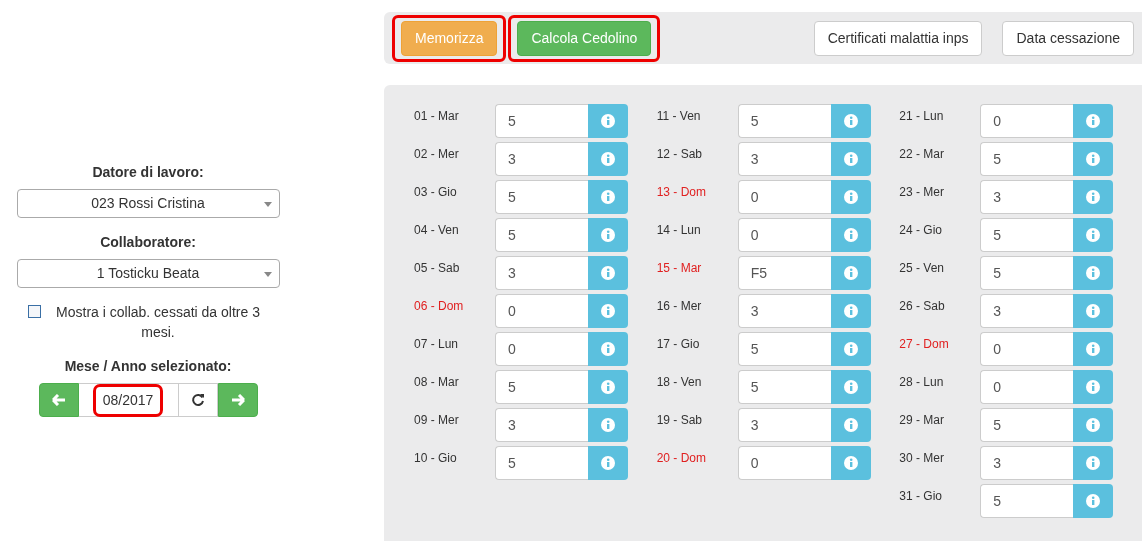  Describe the element at coordinates (922, 116) in the screenshot. I see `day-label: 21 - Lun` at that location.